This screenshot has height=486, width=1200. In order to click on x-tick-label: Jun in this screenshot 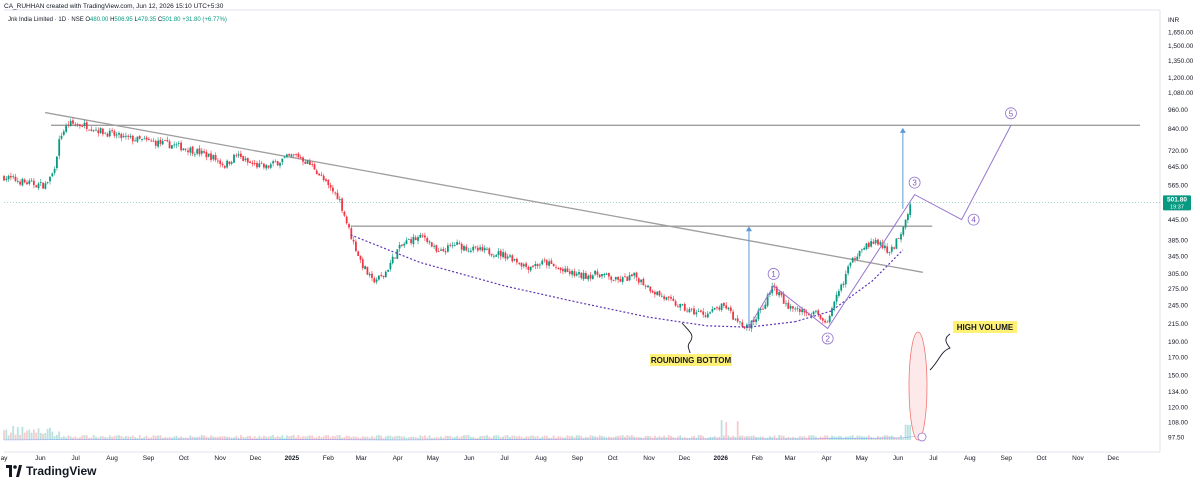, I will do `click(40, 458)`.